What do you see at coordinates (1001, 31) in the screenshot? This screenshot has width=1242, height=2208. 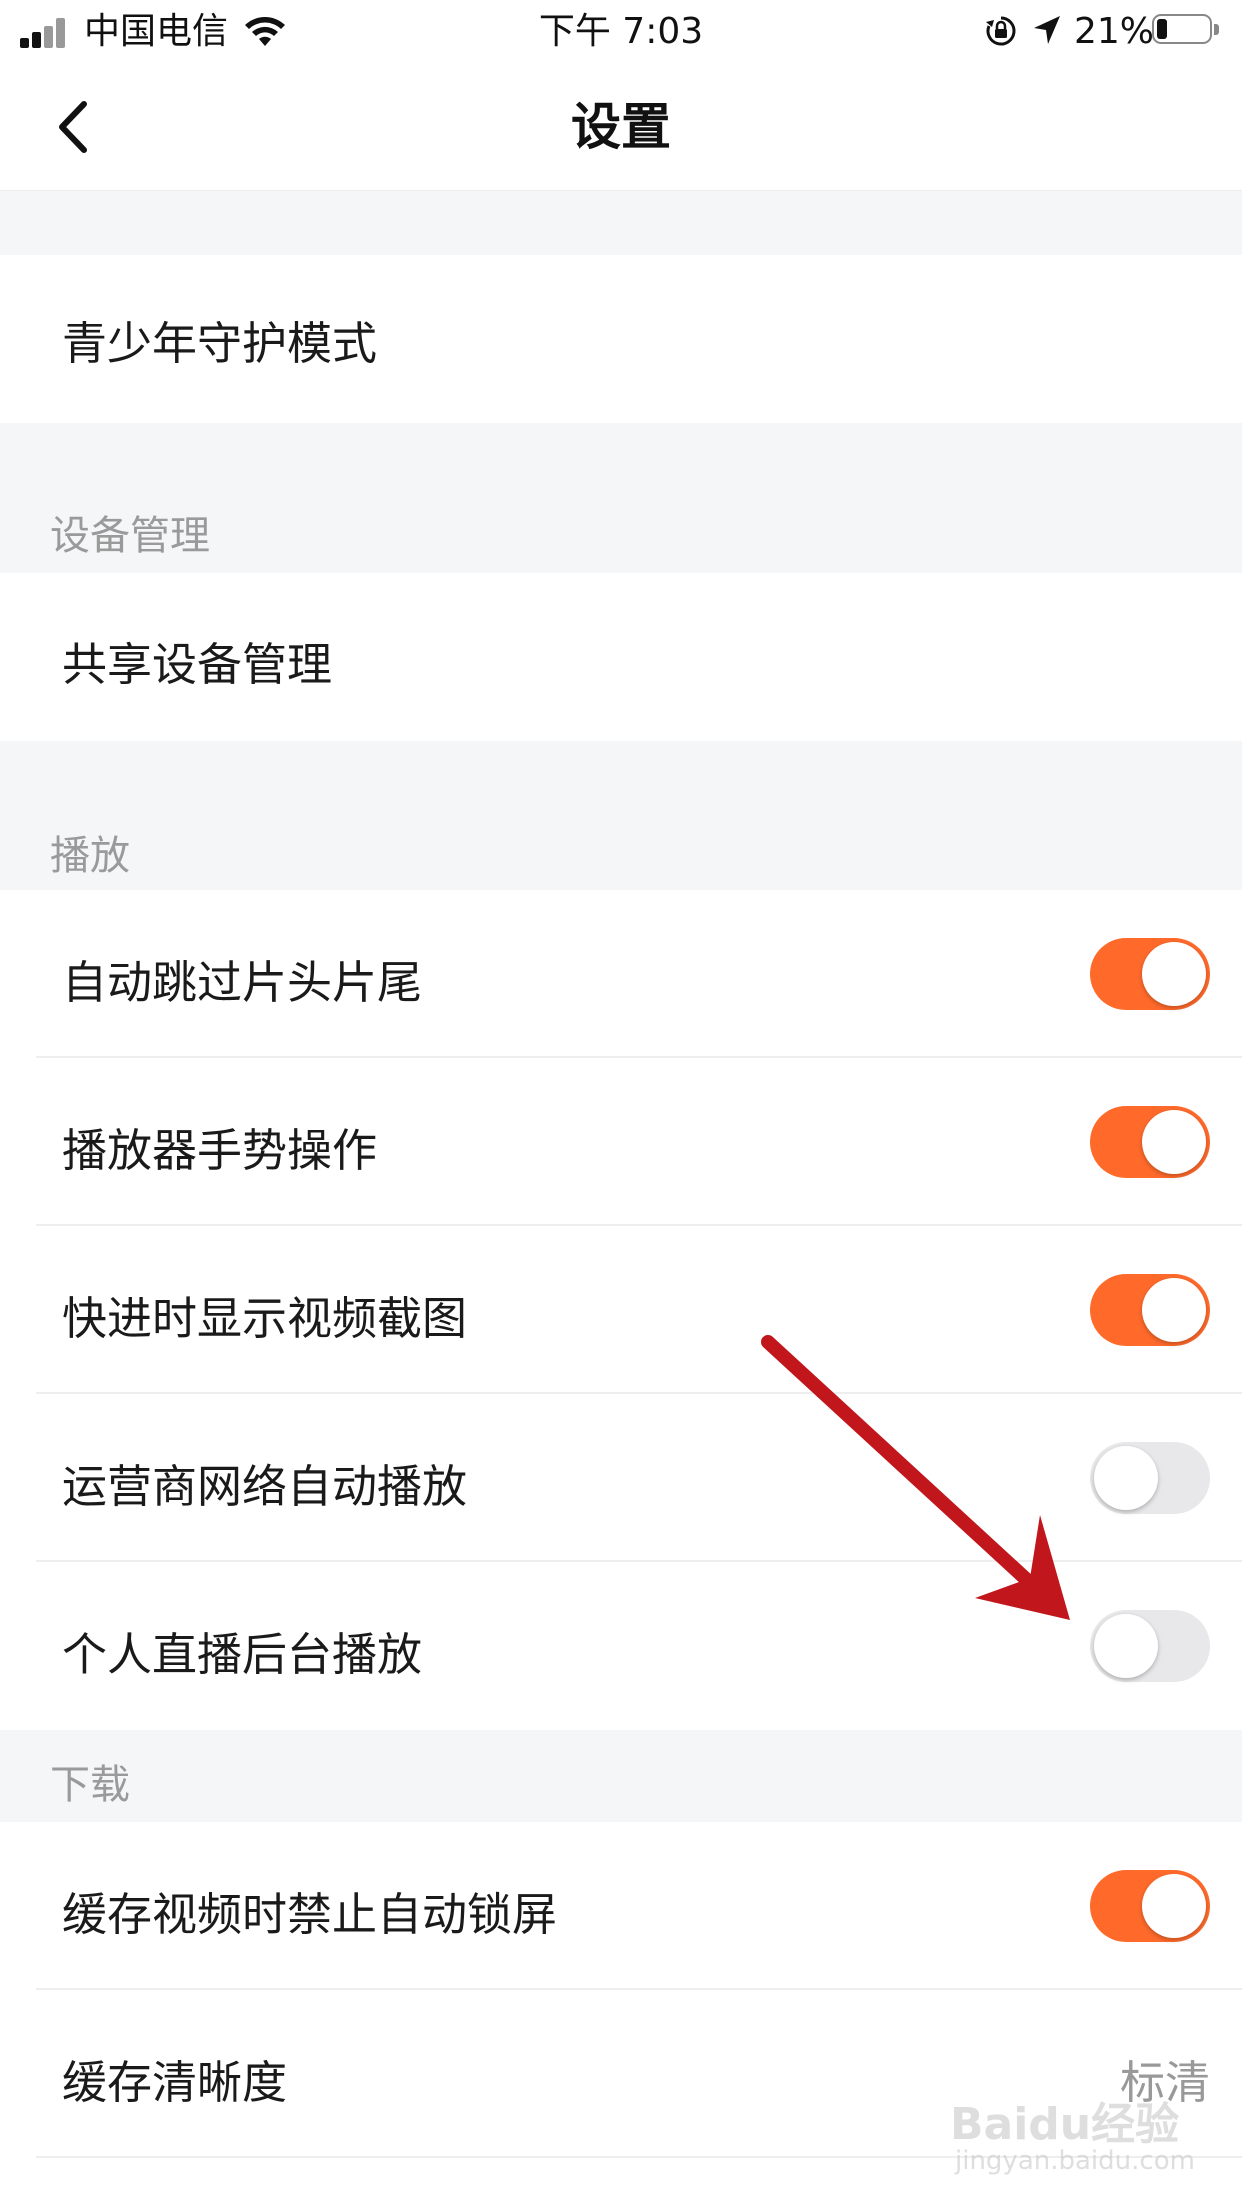 I see `orientation-lock-icon` at bounding box center [1001, 31].